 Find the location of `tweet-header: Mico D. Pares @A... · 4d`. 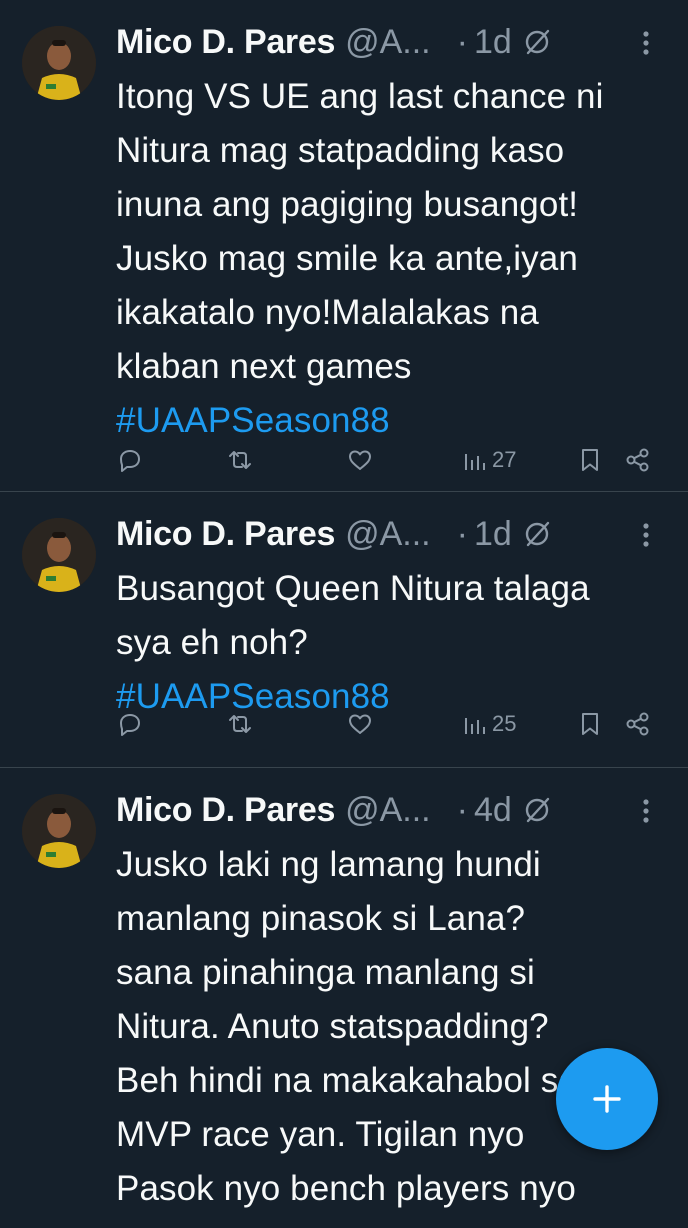

tweet-header: Mico D. Pares @A... · 4d is located at coordinates (392, 810).